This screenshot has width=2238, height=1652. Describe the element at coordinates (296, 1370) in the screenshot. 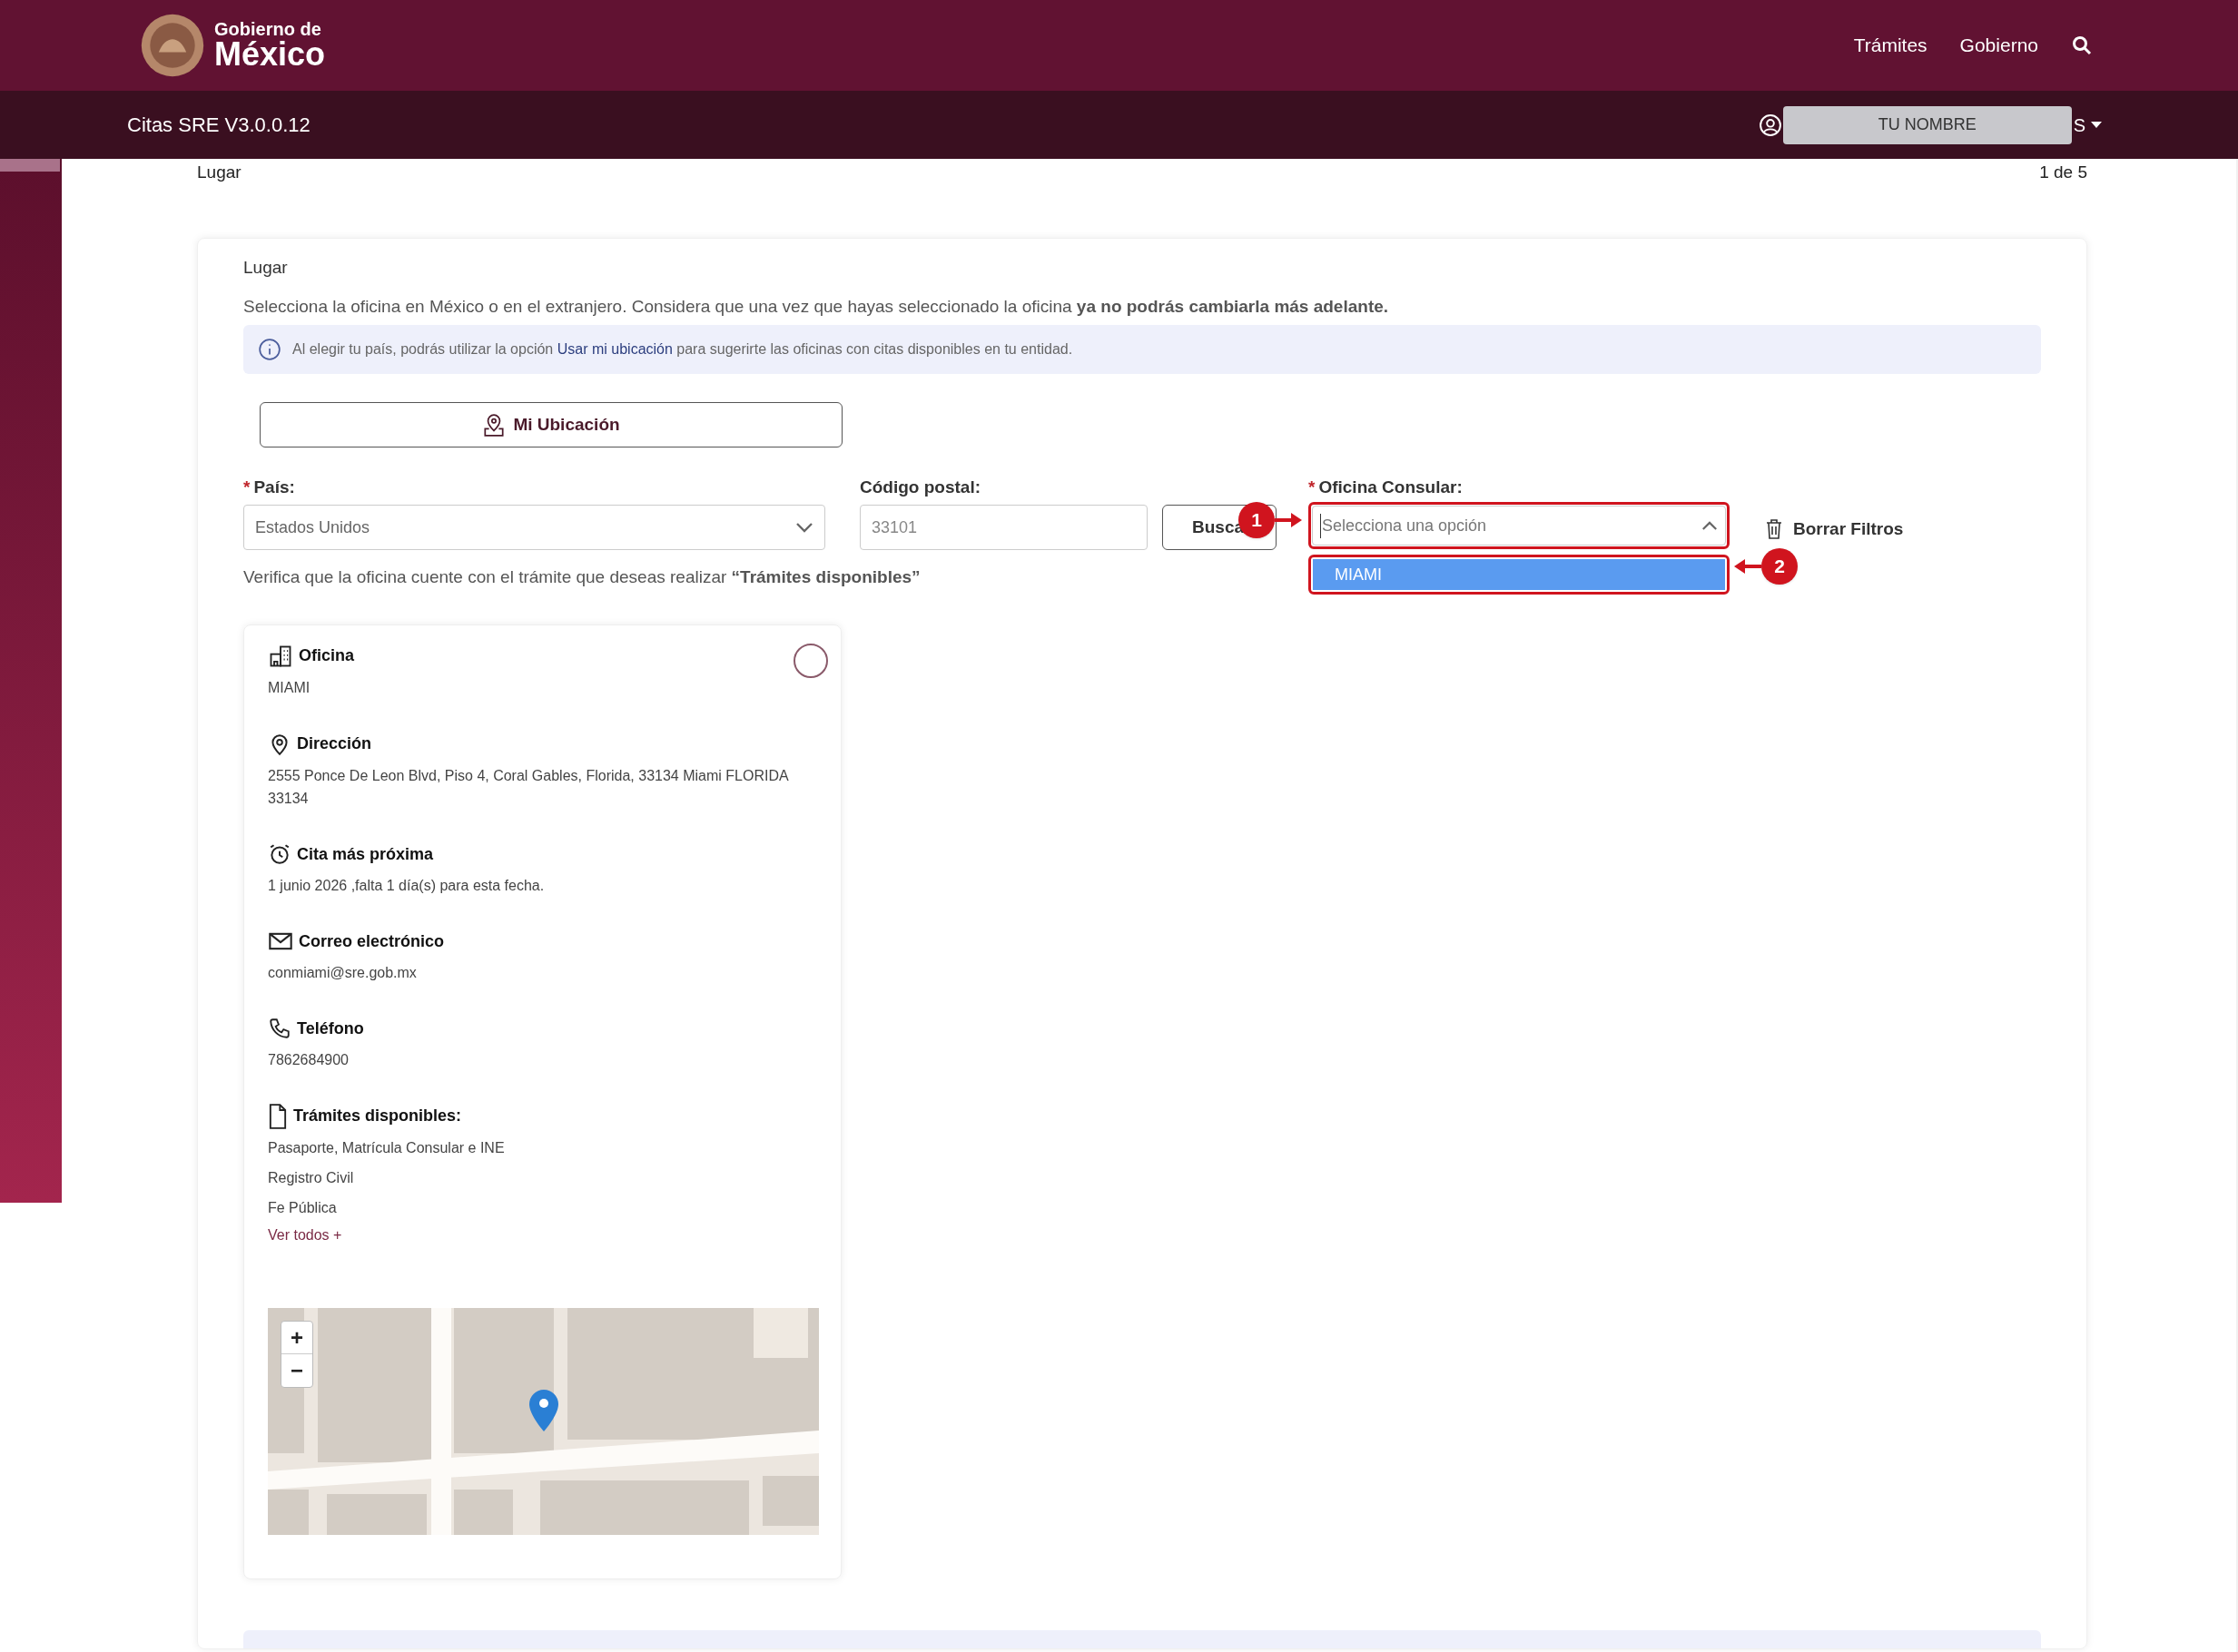

I see `zoom-out-button: −` at that location.